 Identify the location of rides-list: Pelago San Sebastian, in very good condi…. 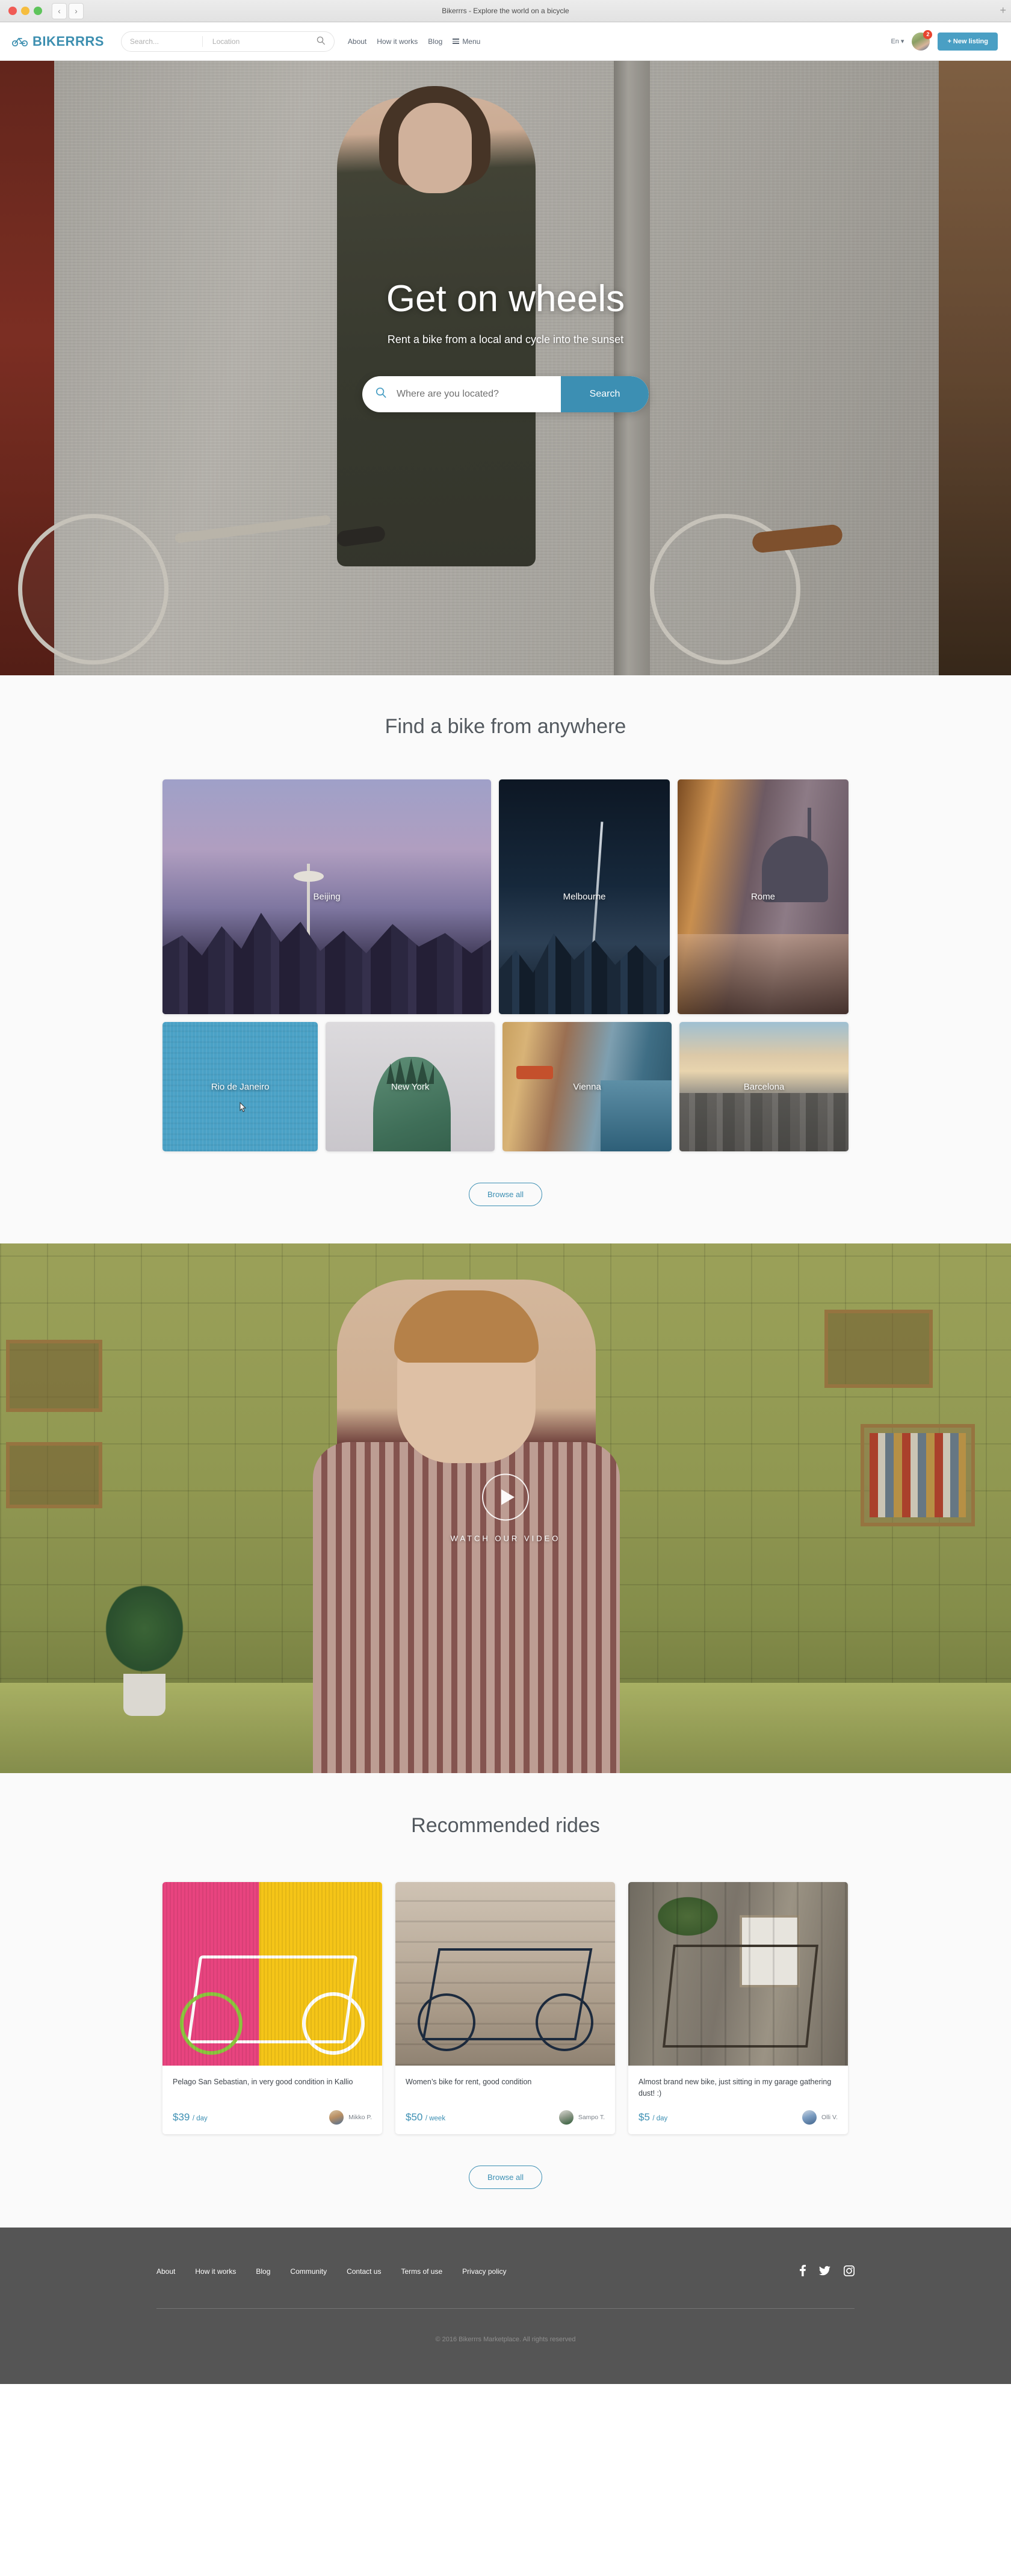
(505, 2008).